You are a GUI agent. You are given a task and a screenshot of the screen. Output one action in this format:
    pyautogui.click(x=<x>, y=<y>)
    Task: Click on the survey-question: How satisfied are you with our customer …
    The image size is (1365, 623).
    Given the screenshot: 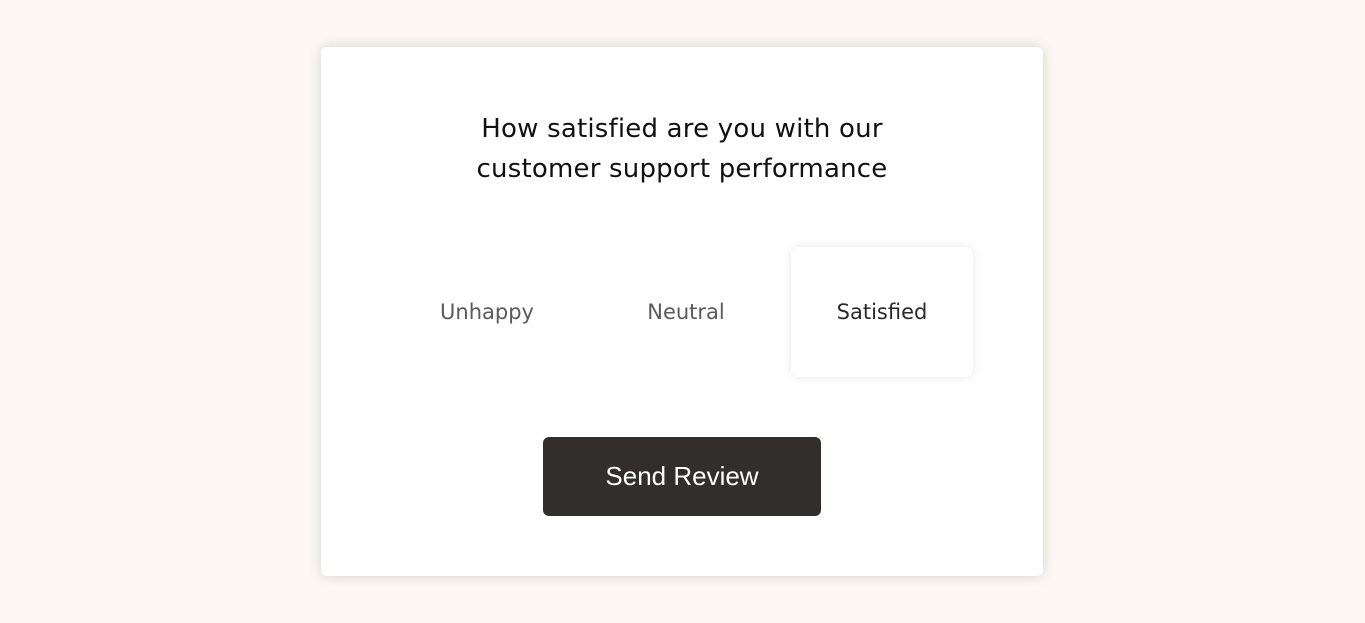 What is the action you would take?
    pyautogui.click(x=682, y=149)
    